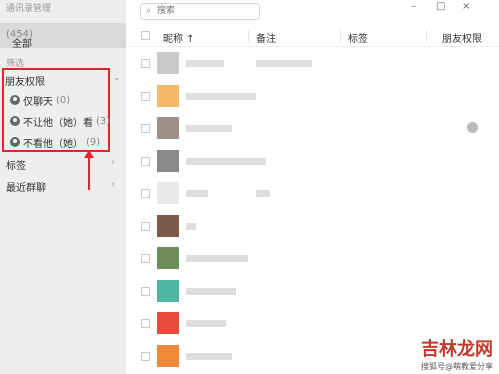 The image size is (499, 374). Describe the element at coordinates (179, 37) in the screenshot. I see `column-header-nickname: 昵称 ↑` at that location.